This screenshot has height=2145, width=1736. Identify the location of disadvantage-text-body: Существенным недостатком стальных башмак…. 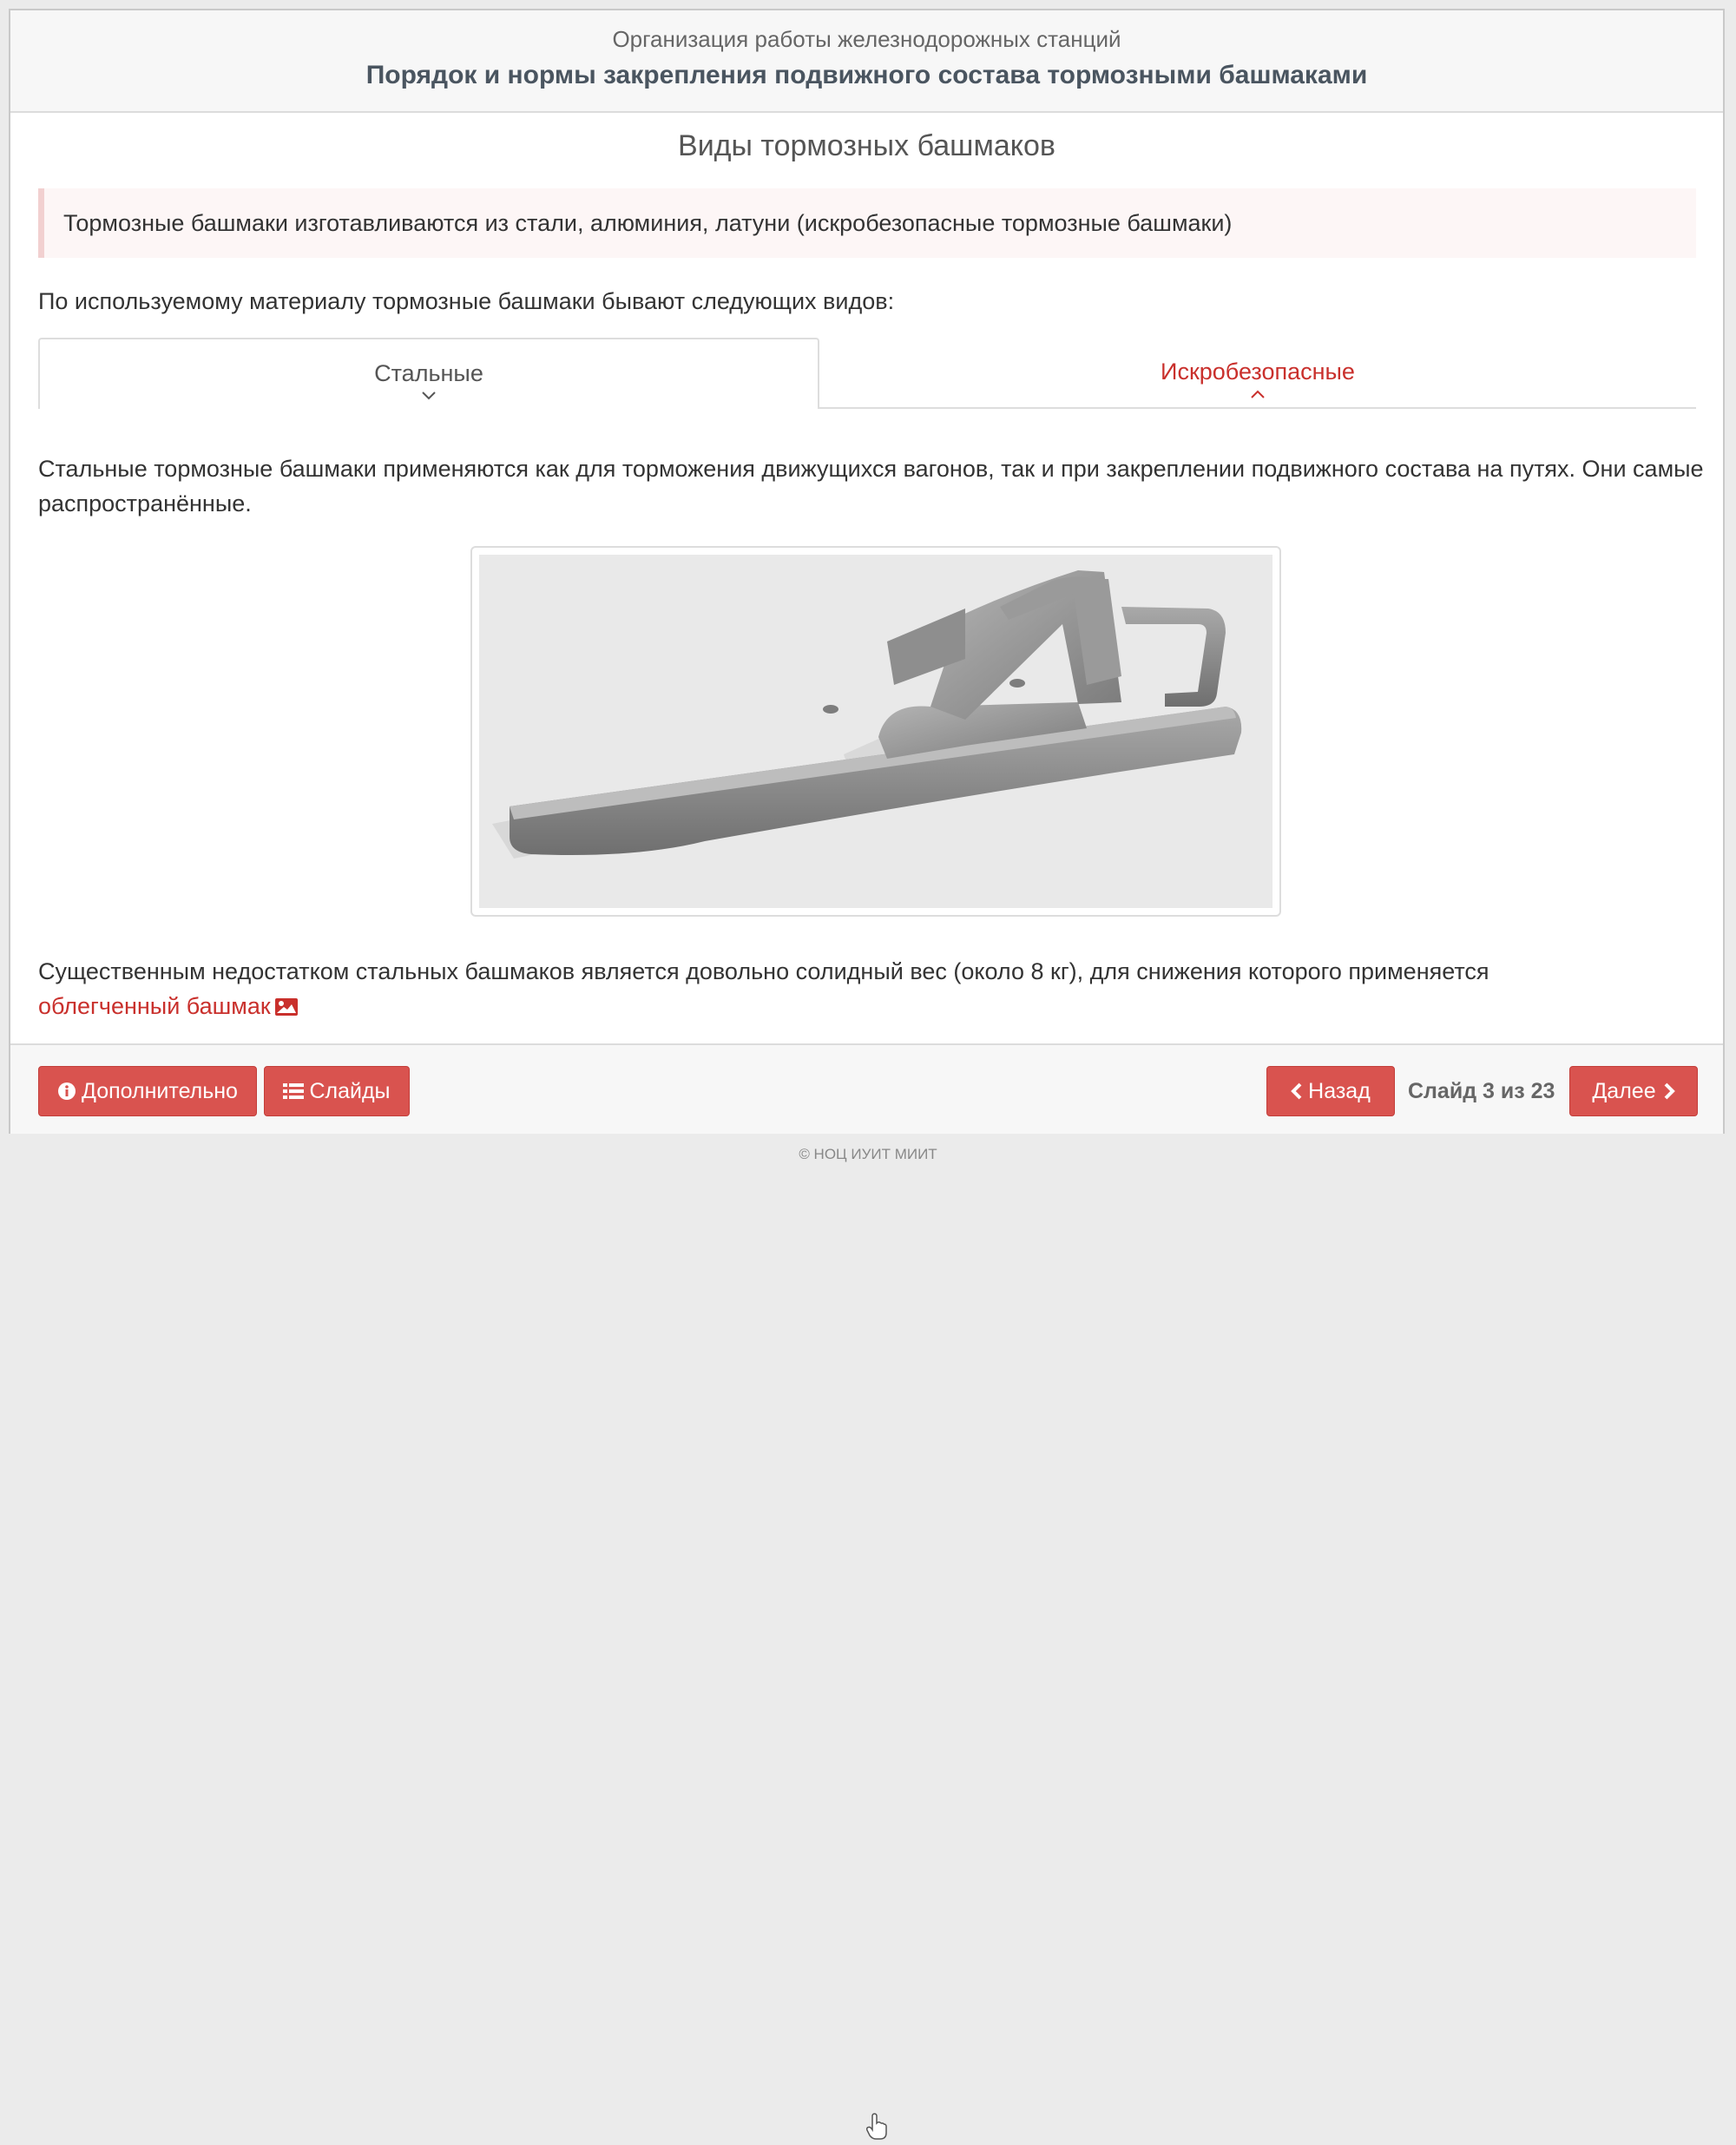
(763, 971).